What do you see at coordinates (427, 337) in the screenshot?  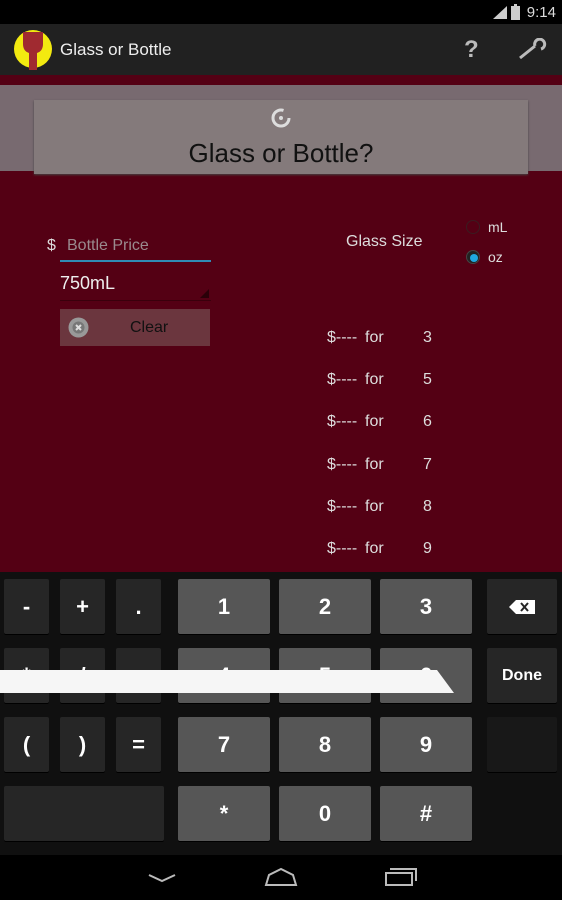 I see `result-size: 3` at bounding box center [427, 337].